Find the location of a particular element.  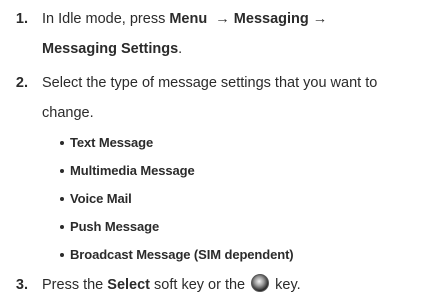

step-3-prefix: Press the is located at coordinates (75, 285).